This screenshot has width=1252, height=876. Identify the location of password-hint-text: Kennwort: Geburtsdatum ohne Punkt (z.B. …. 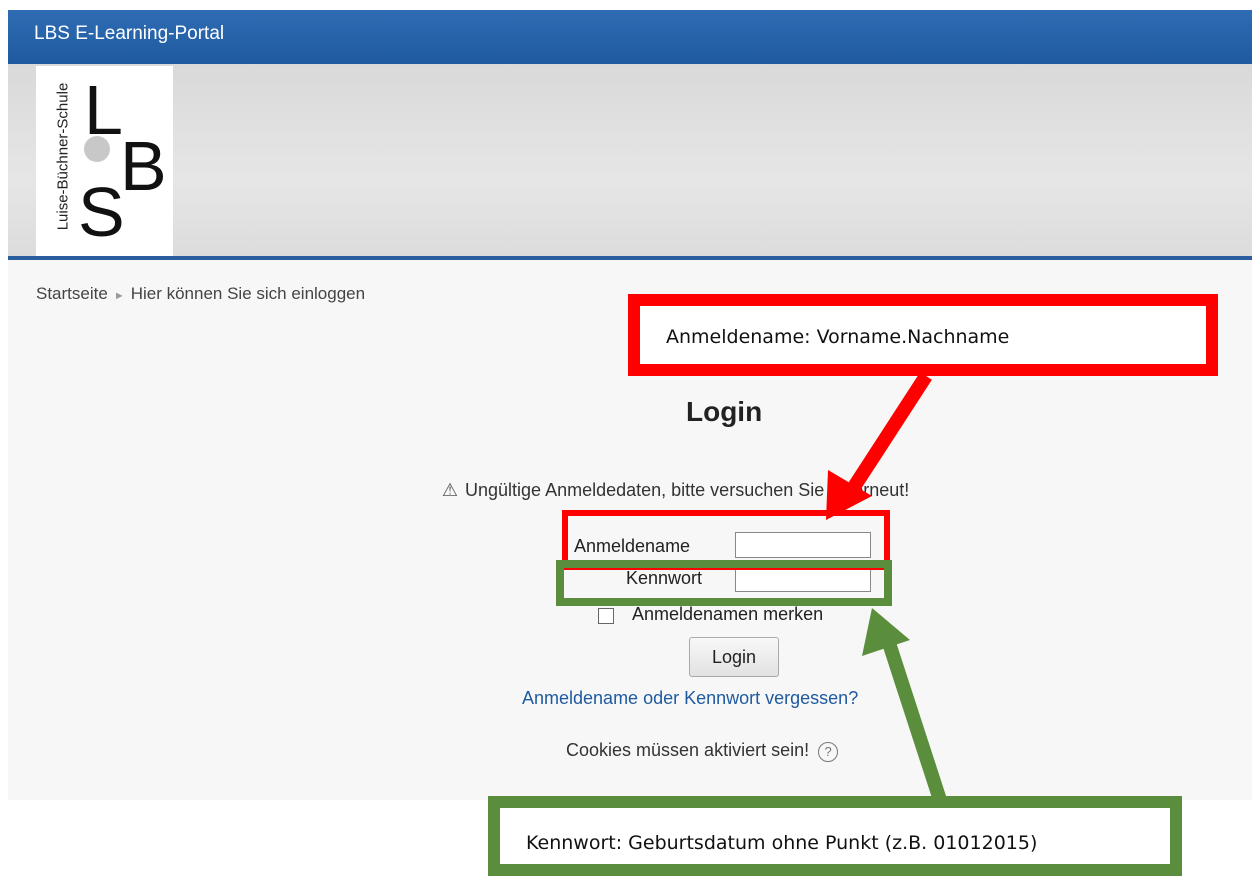
(782, 843).